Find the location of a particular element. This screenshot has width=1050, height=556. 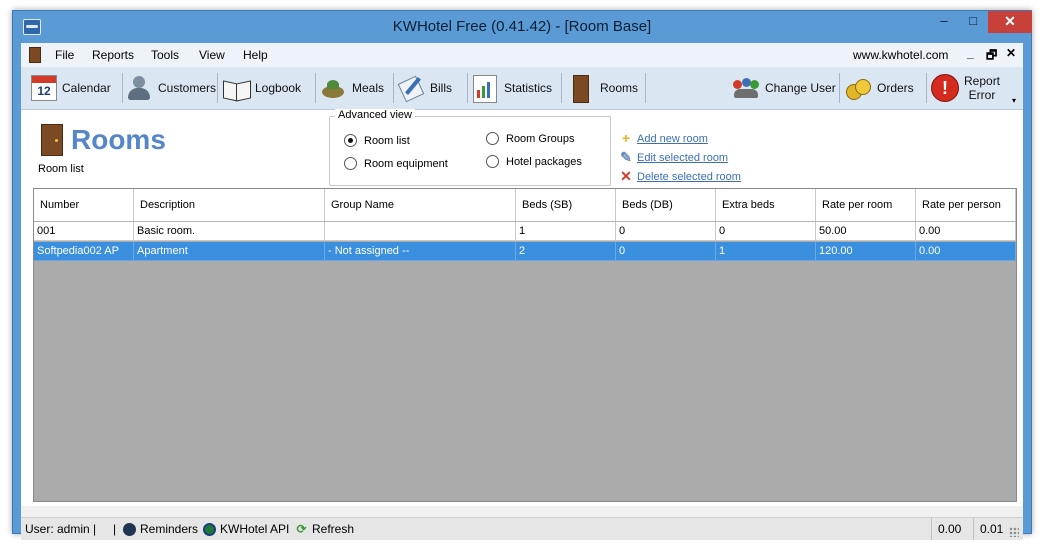

statistics-button: Statistics is located at coordinates (511, 88).